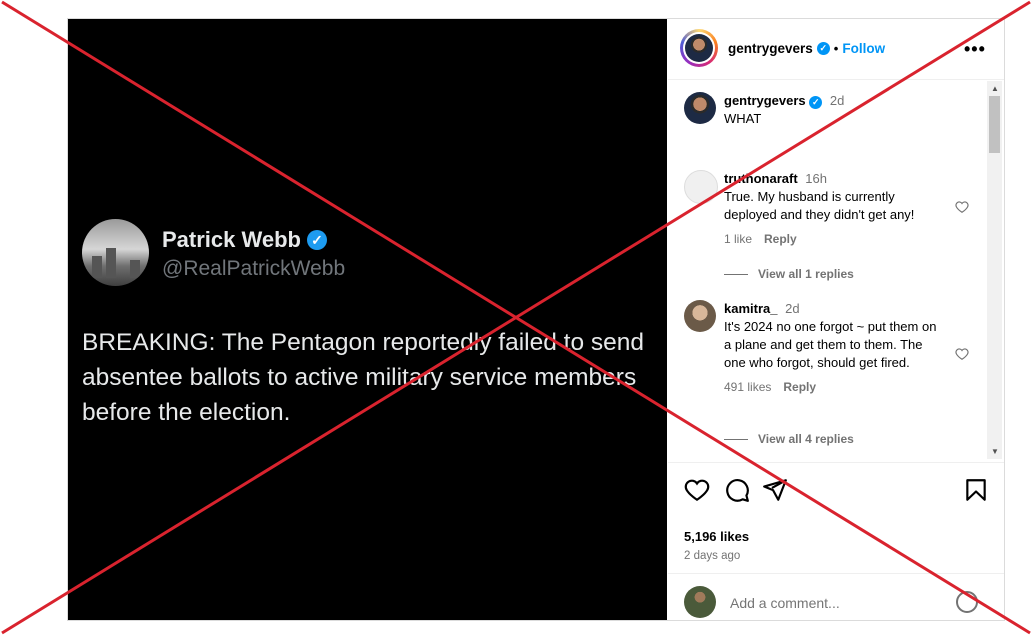  Describe the element at coordinates (775, 490) in the screenshot. I see `share-icon` at that location.